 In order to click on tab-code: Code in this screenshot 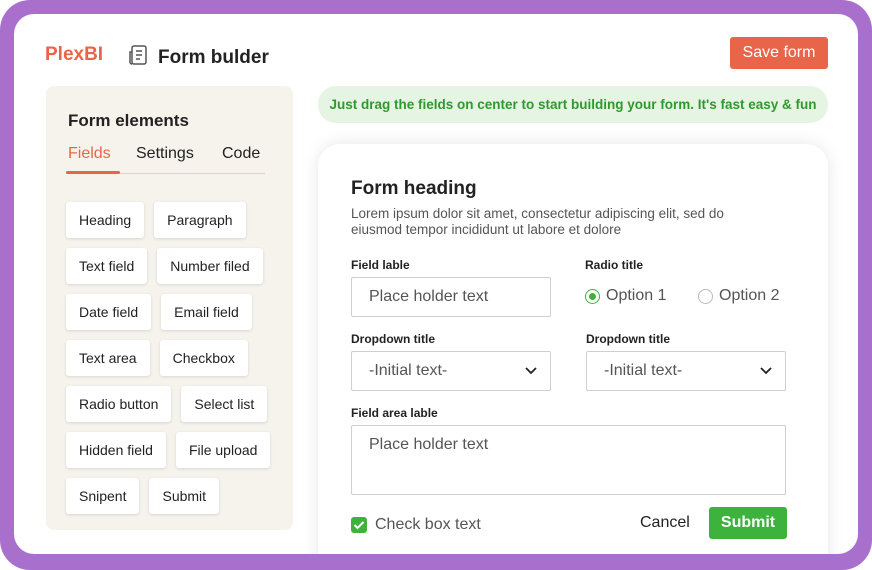, I will do `click(241, 154)`.